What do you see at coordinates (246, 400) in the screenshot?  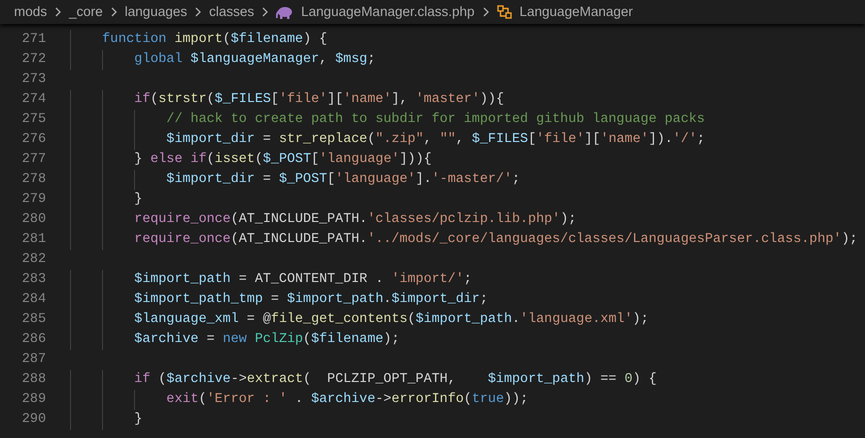 I see `code-token: 'Error : '` at bounding box center [246, 400].